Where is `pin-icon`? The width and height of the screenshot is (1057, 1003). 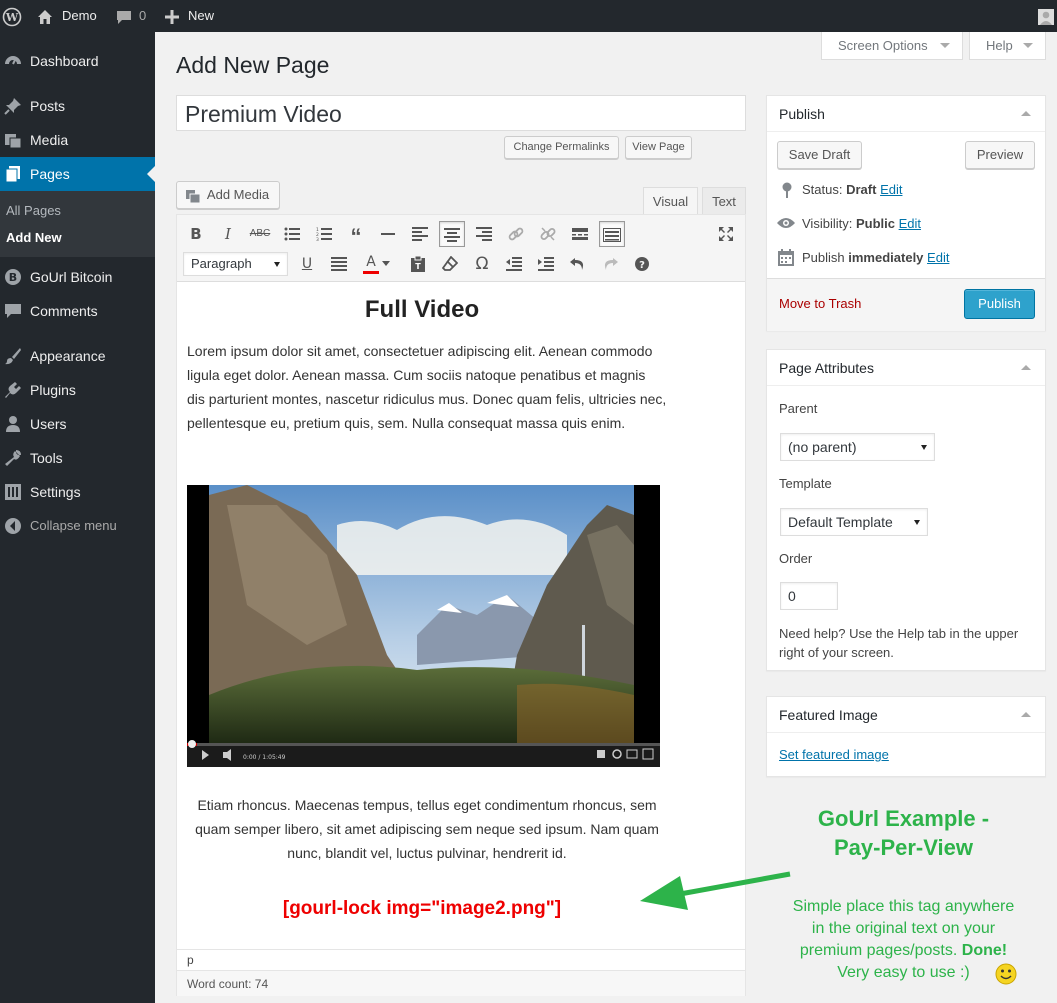
pin-icon is located at coordinates (787, 190).